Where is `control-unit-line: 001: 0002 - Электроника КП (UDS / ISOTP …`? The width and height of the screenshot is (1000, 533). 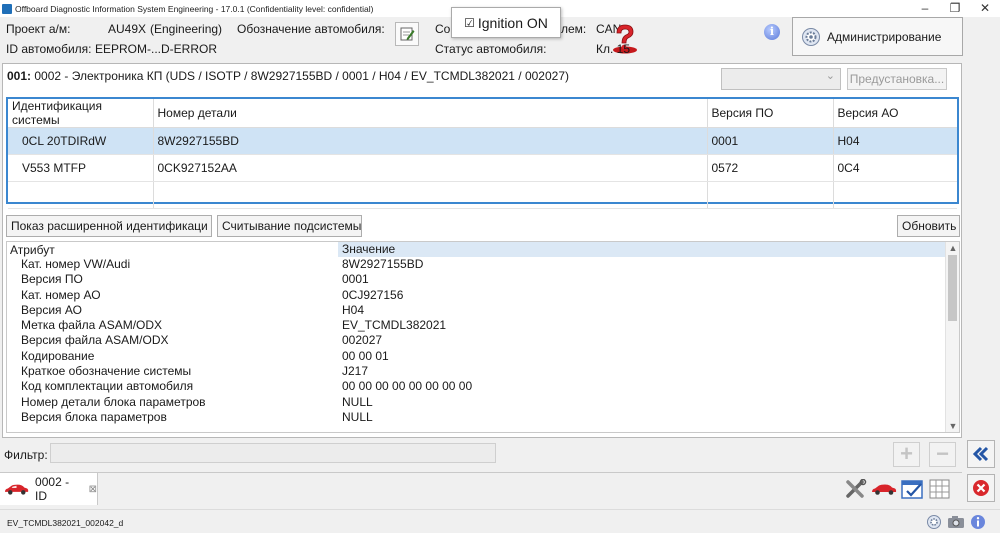
control-unit-line: 001: 0002 - Электроника КП (UDS / ISOTP … is located at coordinates (288, 76).